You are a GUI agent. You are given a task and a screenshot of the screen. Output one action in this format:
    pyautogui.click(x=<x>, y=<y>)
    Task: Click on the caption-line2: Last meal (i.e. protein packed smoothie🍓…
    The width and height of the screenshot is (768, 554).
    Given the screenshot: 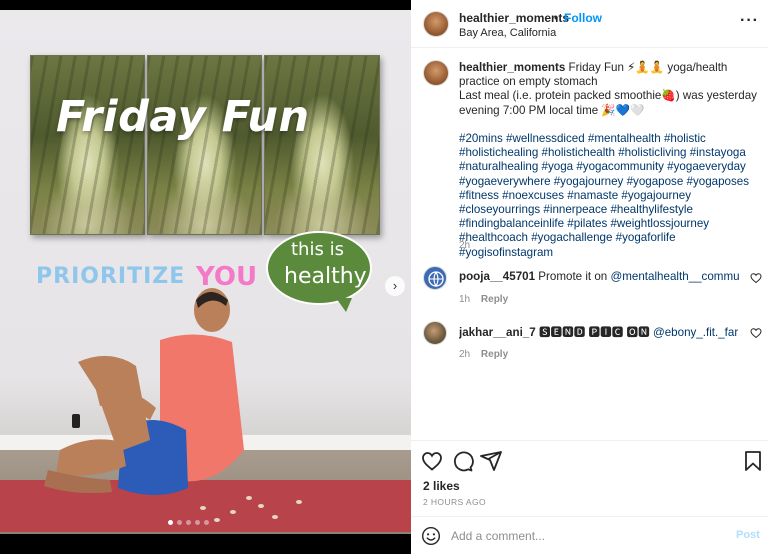 What is the action you would take?
    pyautogui.click(x=608, y=103)
    